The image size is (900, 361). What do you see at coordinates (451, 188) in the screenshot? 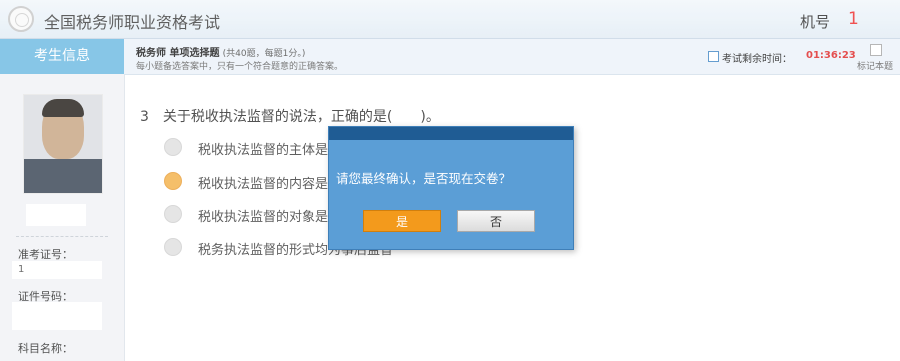
I see `submit-confirm-dialog: 请您最终确认，是否现在交卷？ 是 否` at bounding box center [451, 188].